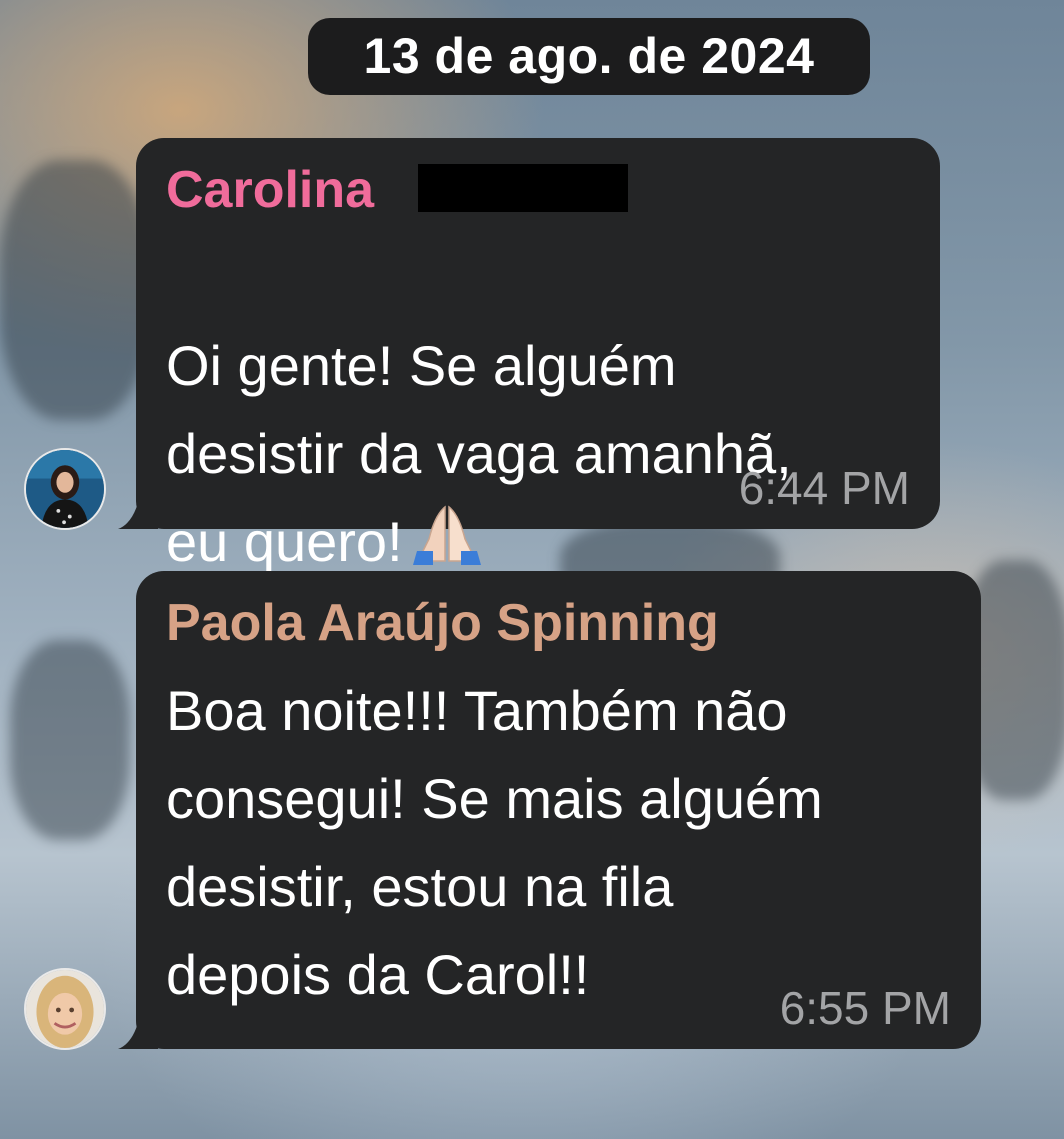 This screenshot has height=1139, width=1064. What do you see at coordinates (270, 190) in the screenshot?
I see `sender-name: Carolina` at bounding box center [270, 190].